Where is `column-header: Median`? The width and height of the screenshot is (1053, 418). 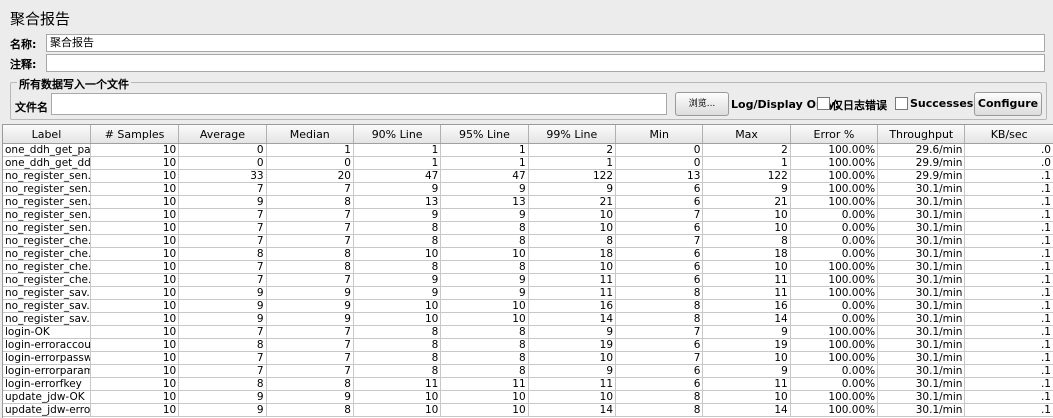
column-header: Median is located at coordinates (310, 134).